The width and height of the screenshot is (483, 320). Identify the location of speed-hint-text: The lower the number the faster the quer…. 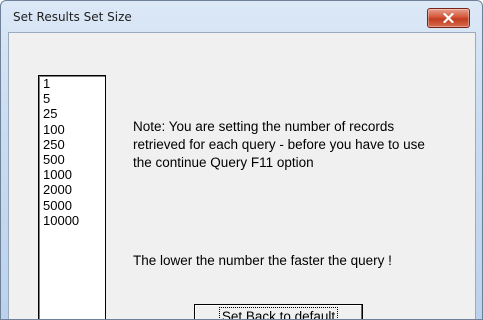
(262, 260).